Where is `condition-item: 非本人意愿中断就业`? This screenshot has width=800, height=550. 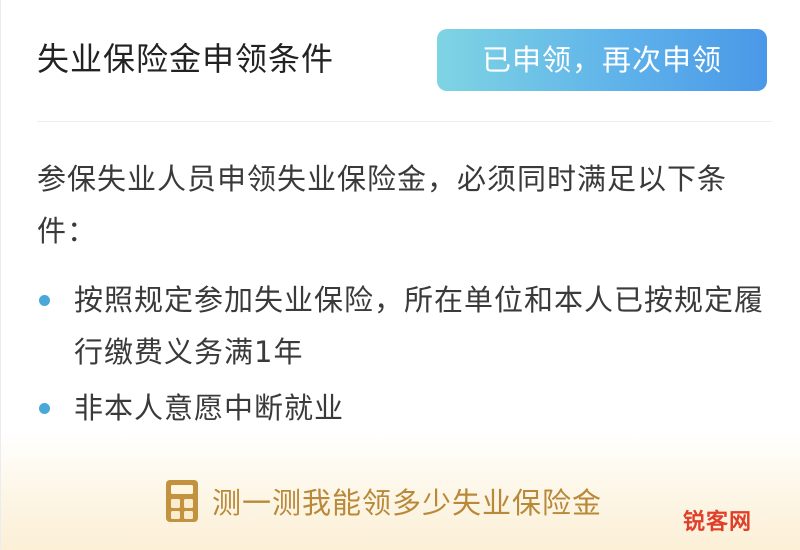
condition-item: 非本人意愿中断就业 is located at coordinates (402, 408).